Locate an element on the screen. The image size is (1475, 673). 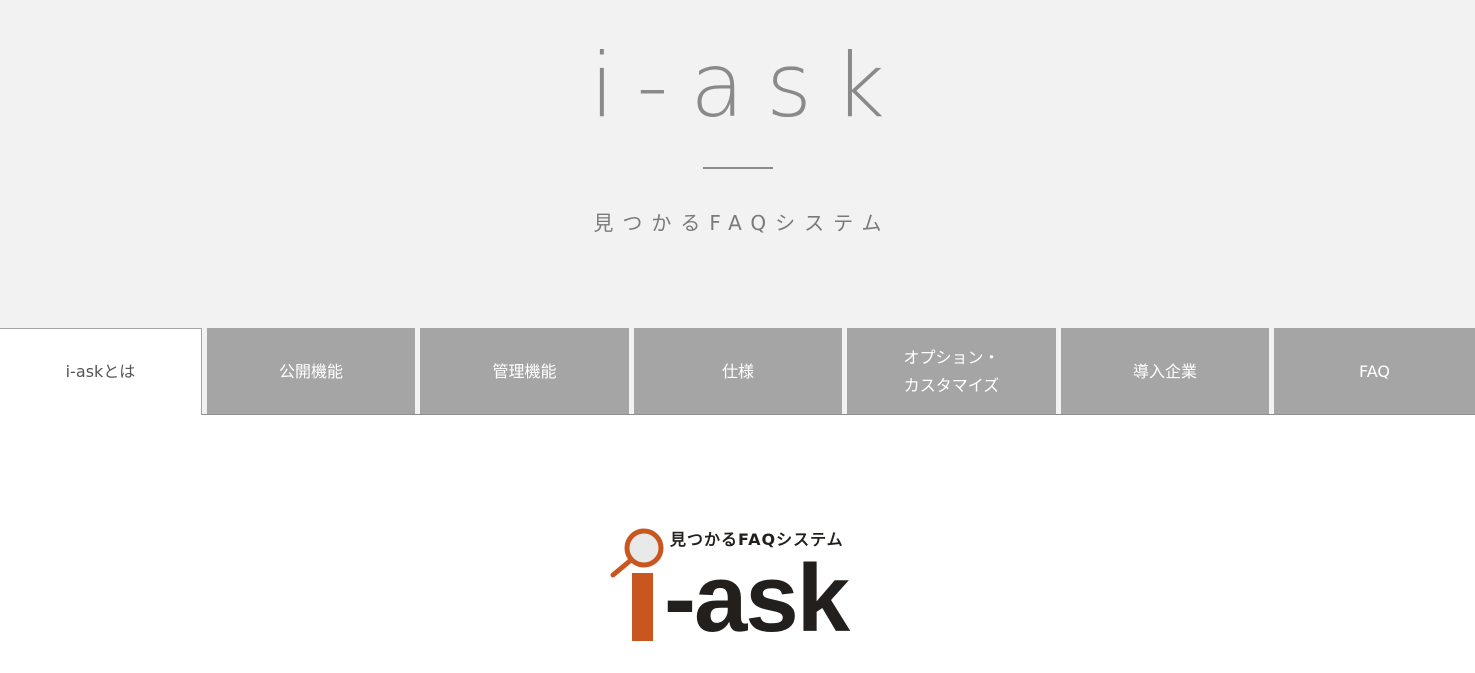
i-ask-logo: 見つかるFAQシステム -ask is located at coordinates (739, 586).